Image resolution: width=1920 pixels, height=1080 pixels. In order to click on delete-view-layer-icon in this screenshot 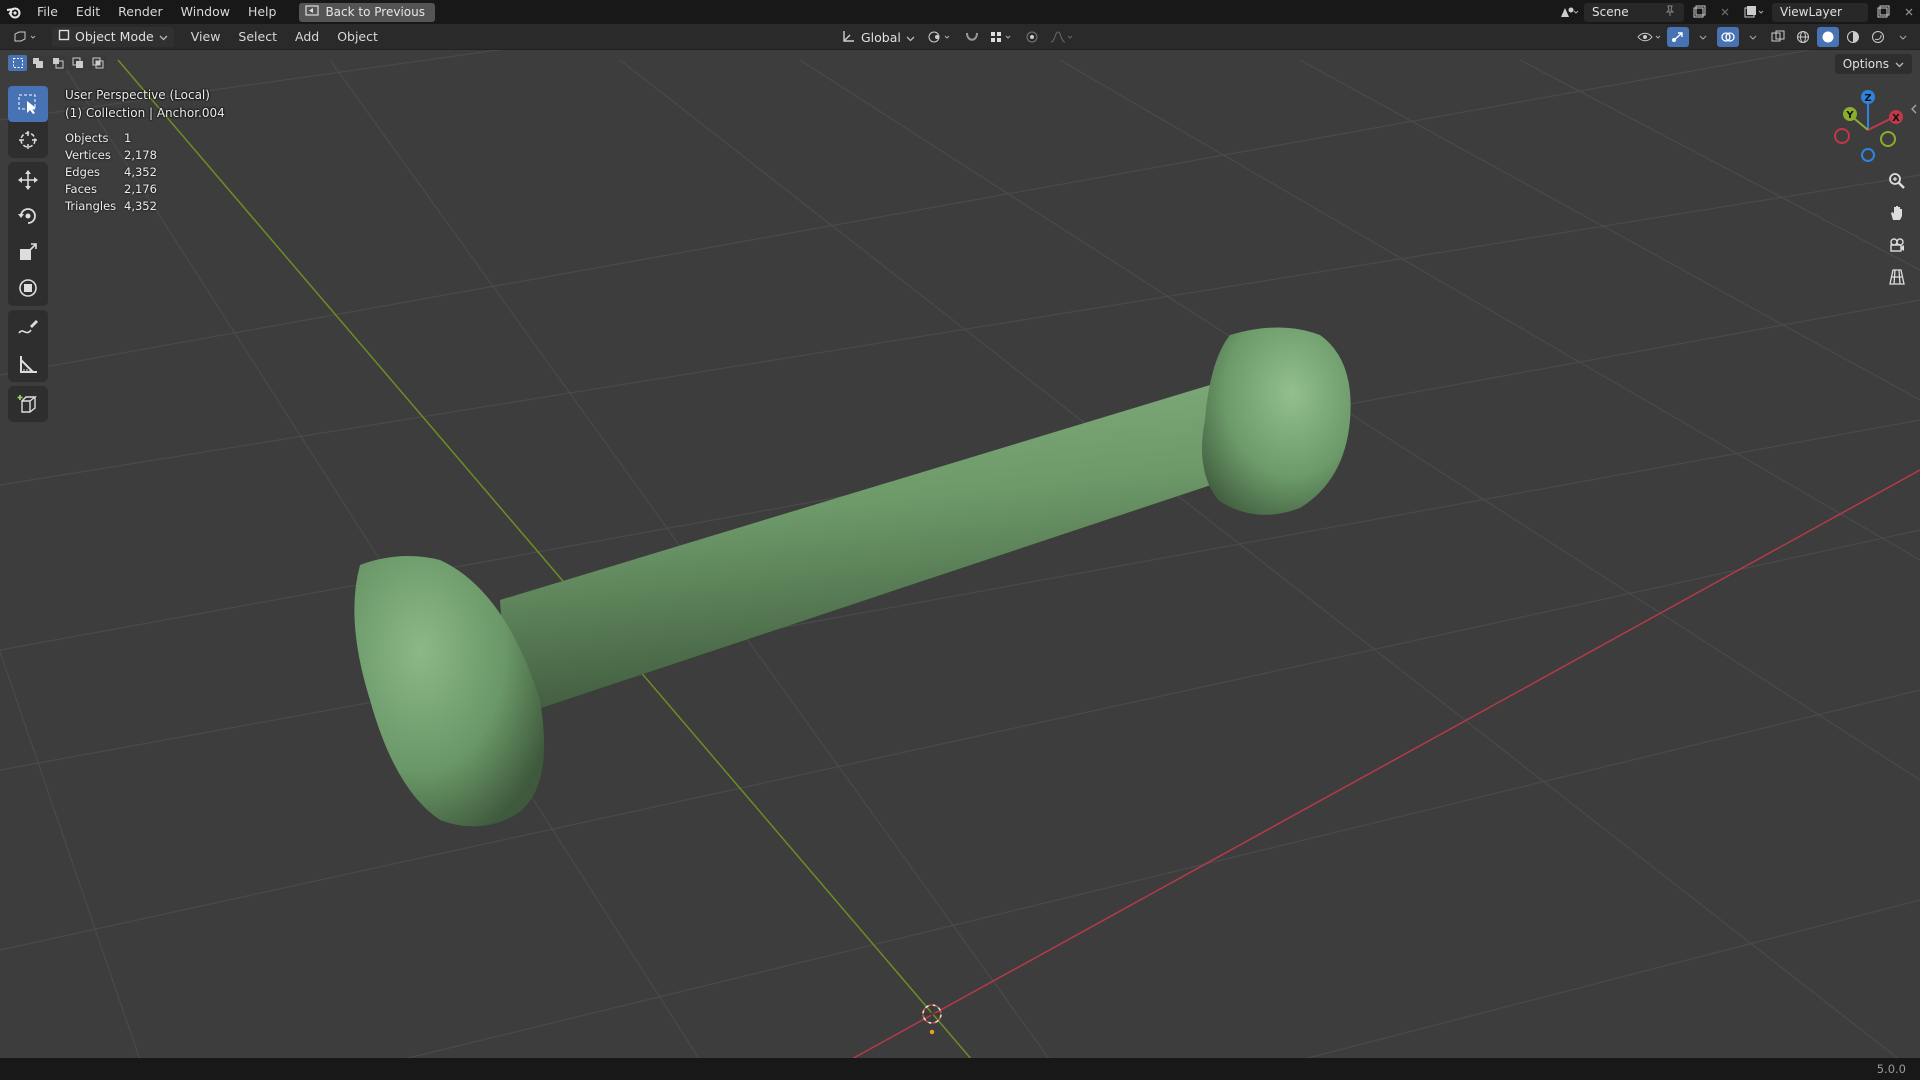, I will do `click(1909, 12)`.